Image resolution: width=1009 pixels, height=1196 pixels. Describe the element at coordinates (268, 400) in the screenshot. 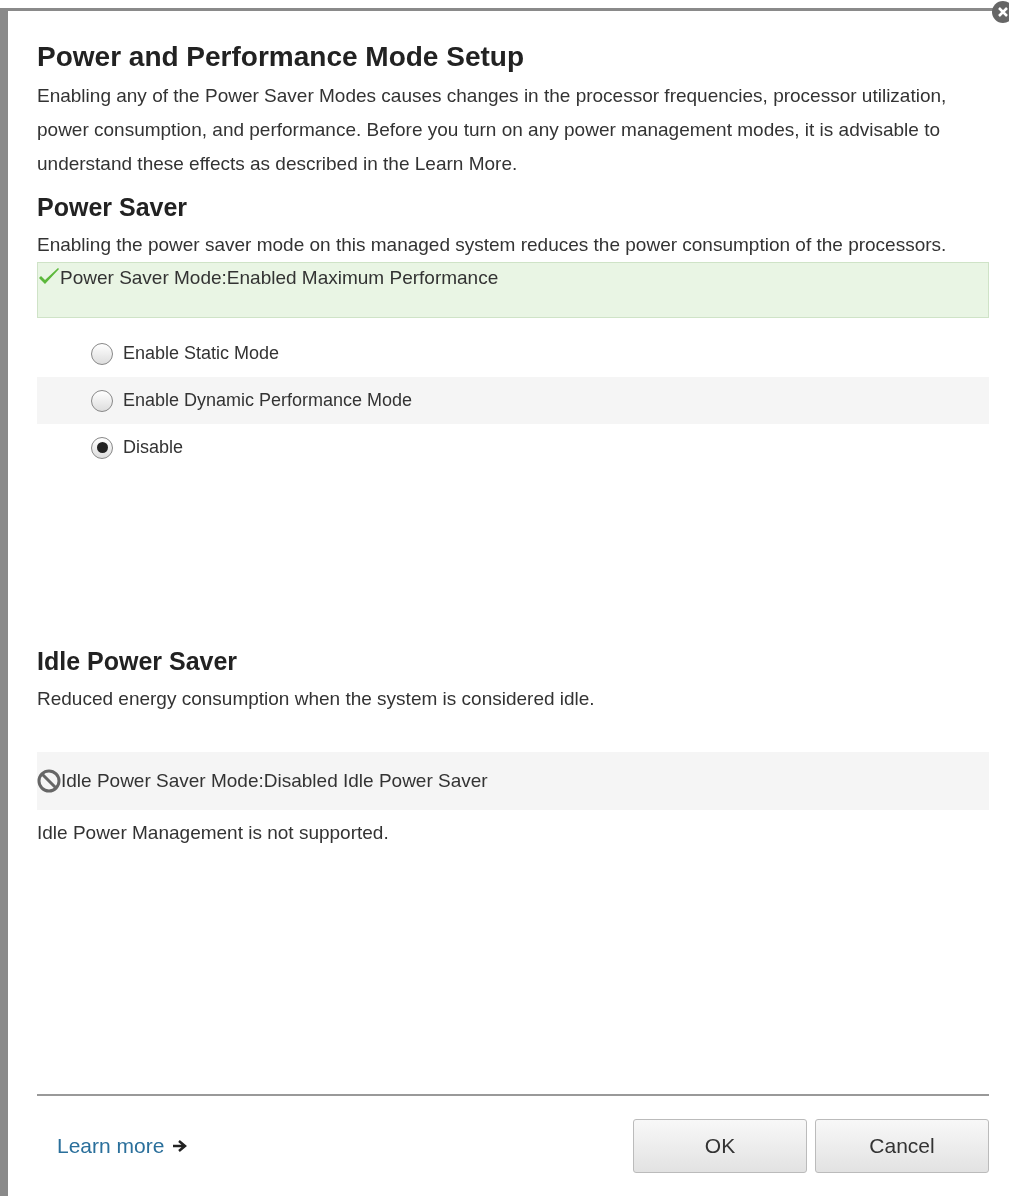

I see `option-label: Enable Dynamic Performance Mode` at that location.